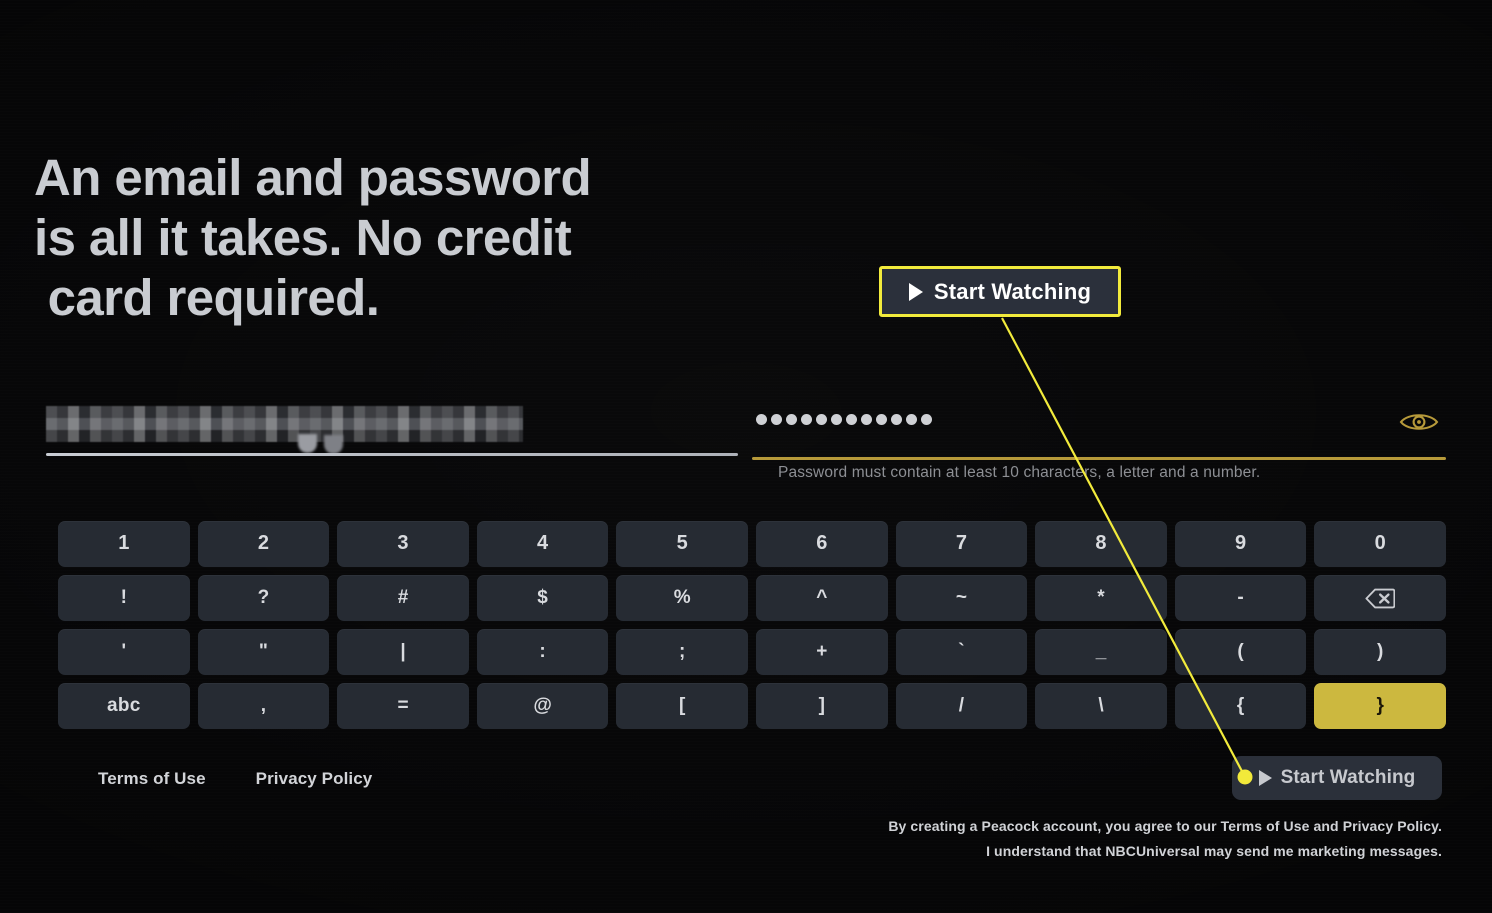 Image resolution: width=1492 pixels, height=913 pixels. What do you see at coordinates (392, 454) in the screenshot?
I see `email-field-underline` at bounding box center [392, 454].